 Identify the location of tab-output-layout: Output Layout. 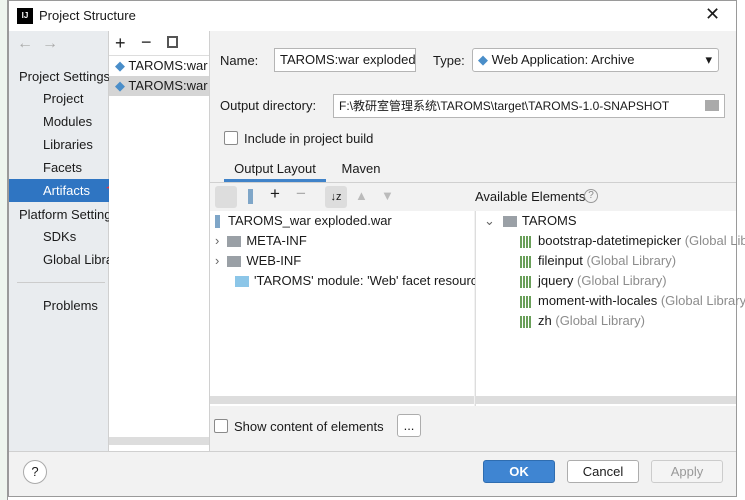
(275, 169).